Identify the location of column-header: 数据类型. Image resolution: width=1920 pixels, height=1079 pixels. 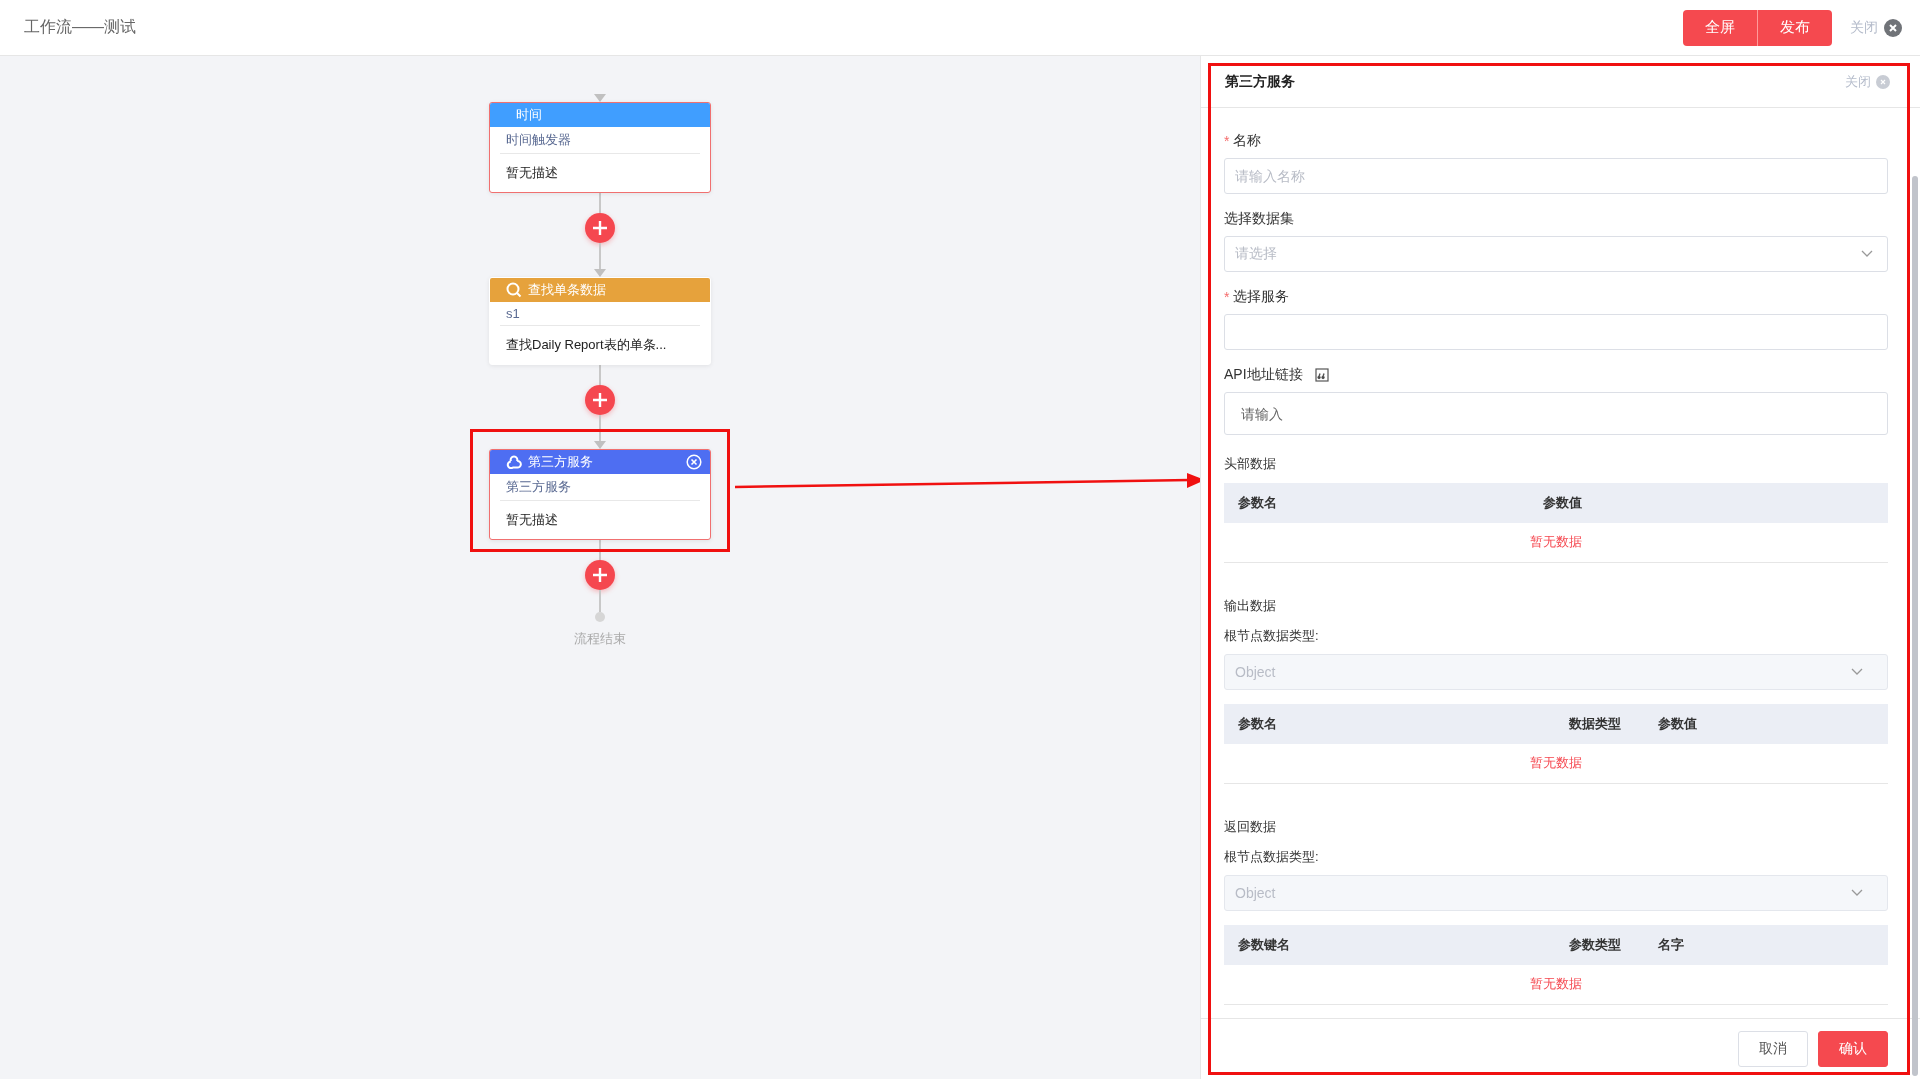
(1595, 724).